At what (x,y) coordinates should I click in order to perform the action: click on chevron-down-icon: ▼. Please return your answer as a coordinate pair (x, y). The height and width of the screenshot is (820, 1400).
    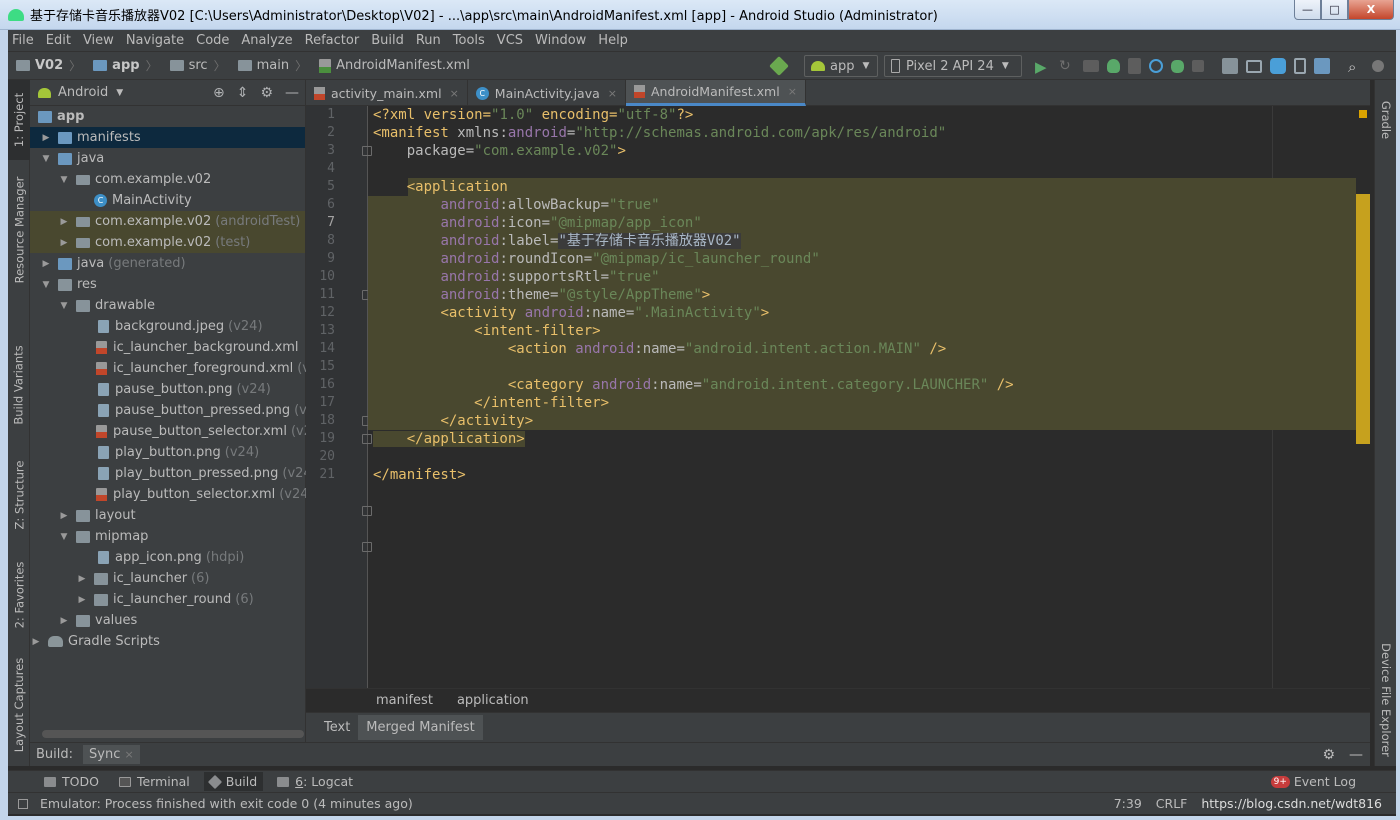
    Looking at the image, I should click on (119, 93).